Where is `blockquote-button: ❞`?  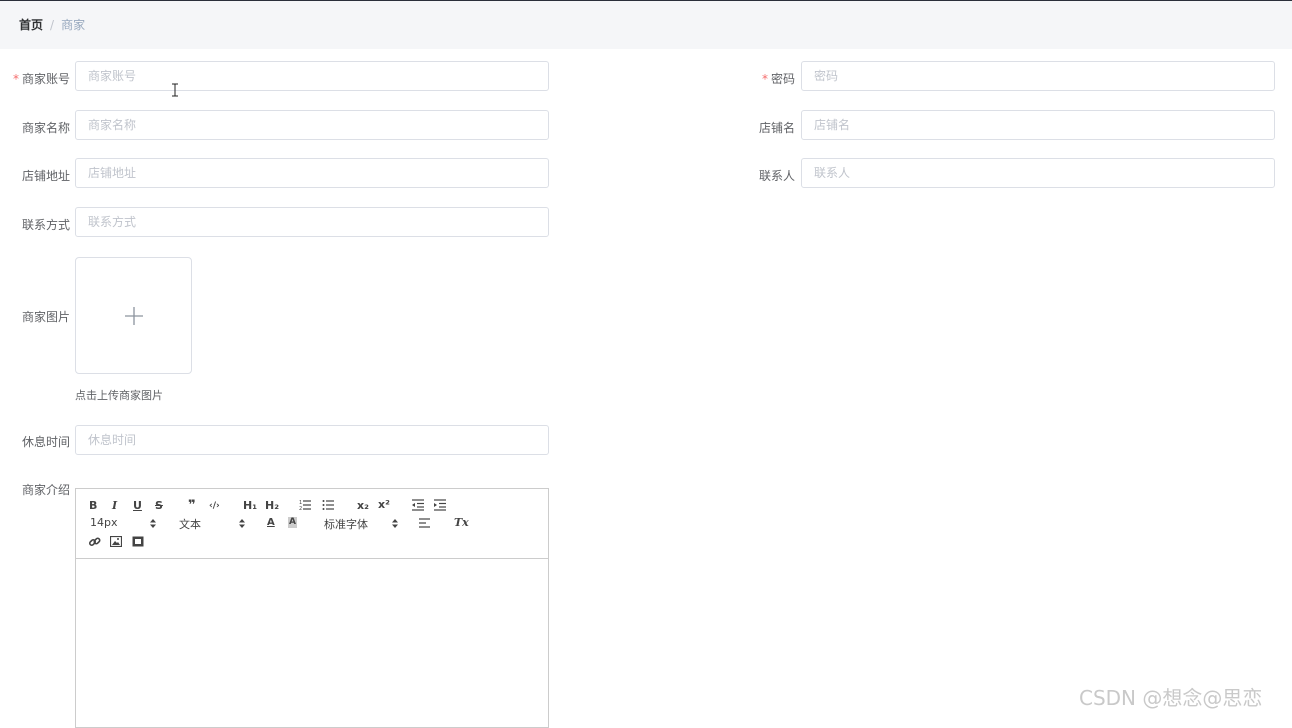
blockquote-button: ❞ is located at coordinates (192, 506).